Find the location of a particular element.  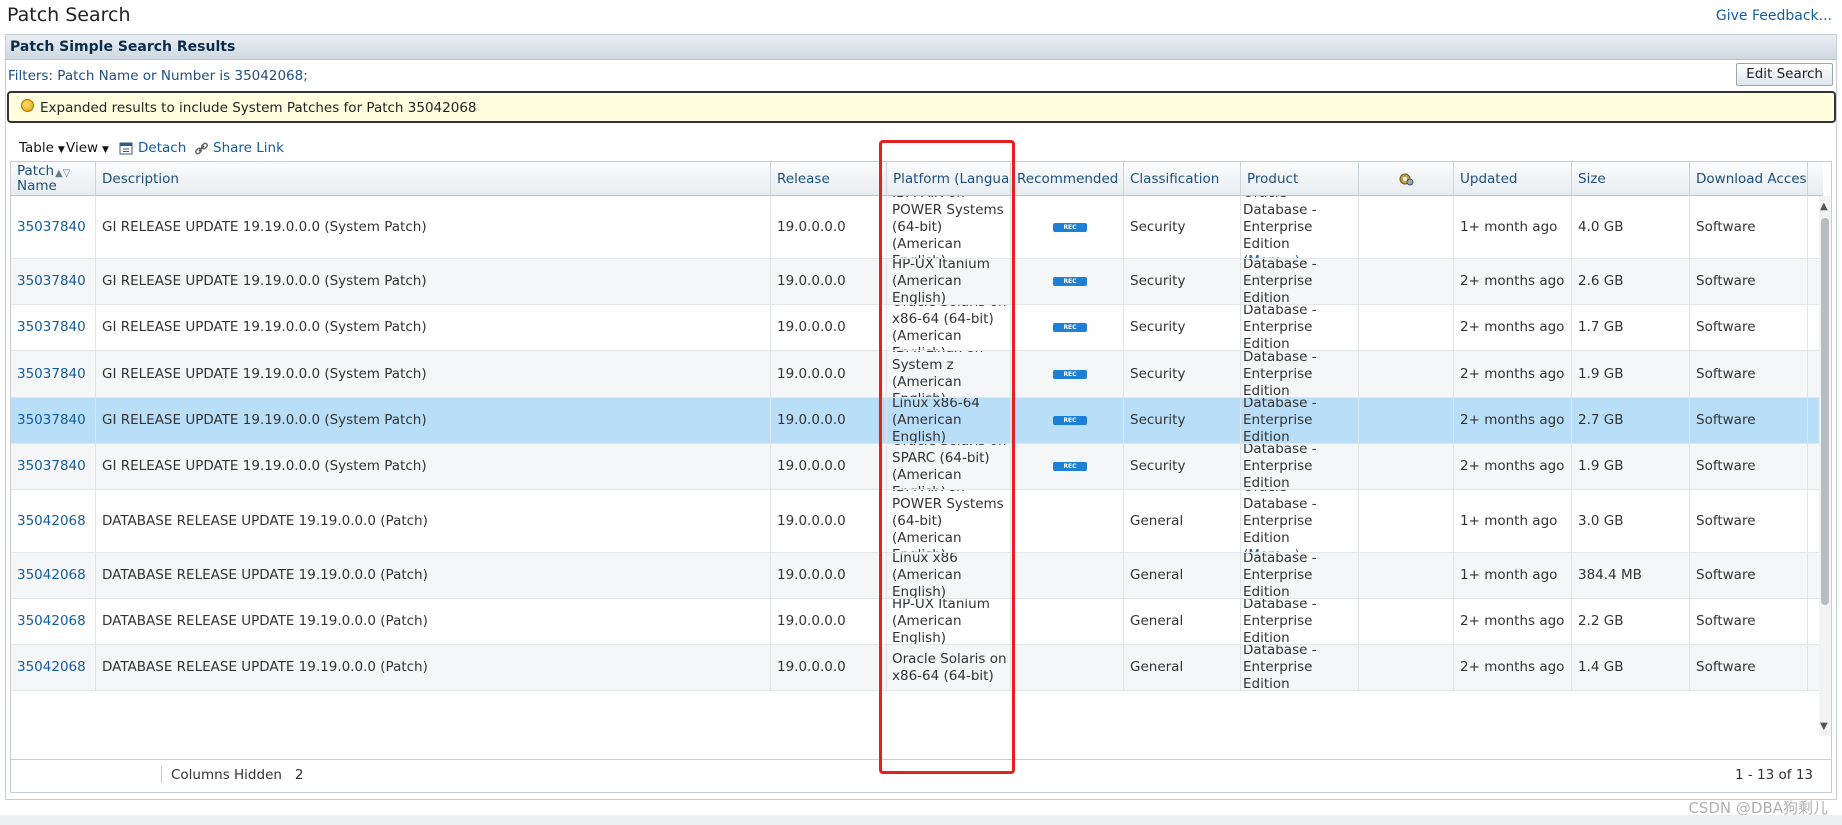

scroll-up-icon: ▲ is located at coordinates (1824, 206).